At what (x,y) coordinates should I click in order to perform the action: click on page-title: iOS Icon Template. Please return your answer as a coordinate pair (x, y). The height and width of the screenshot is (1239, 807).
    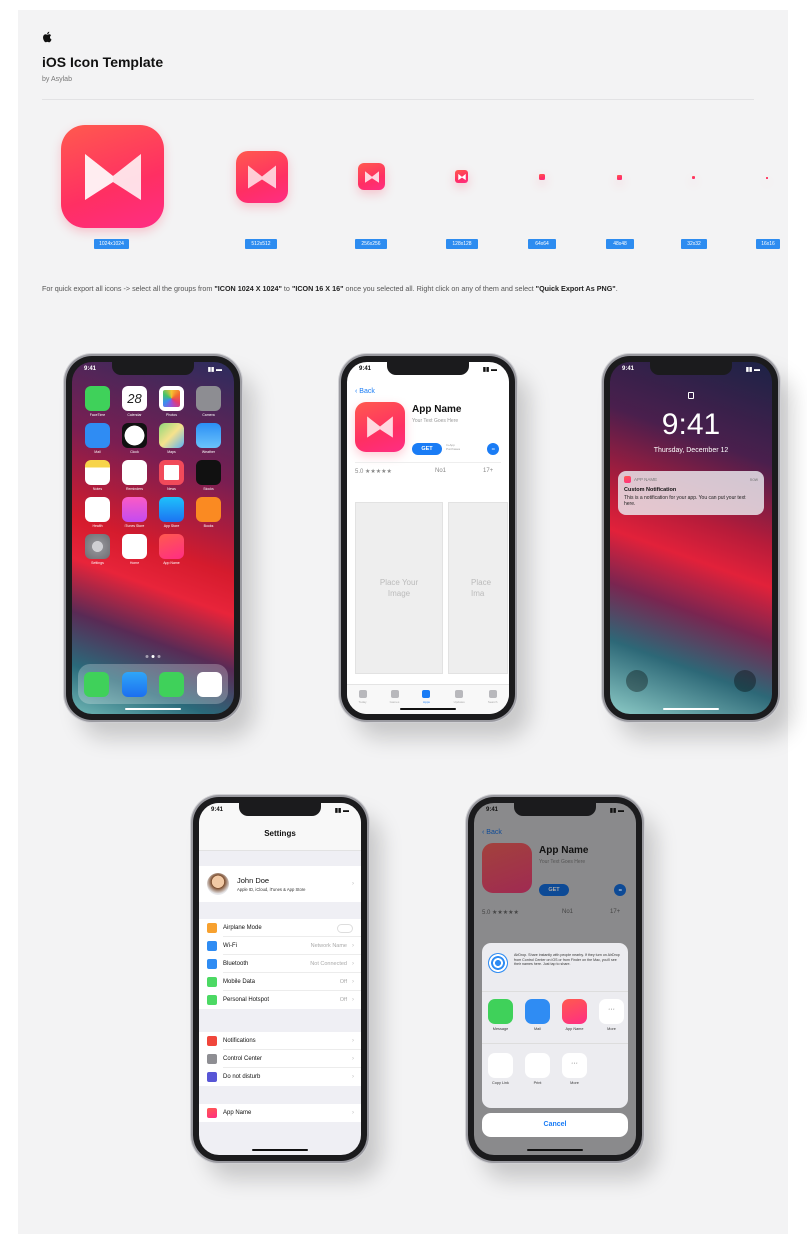
    Looking at the image, I should click on (103, 62).